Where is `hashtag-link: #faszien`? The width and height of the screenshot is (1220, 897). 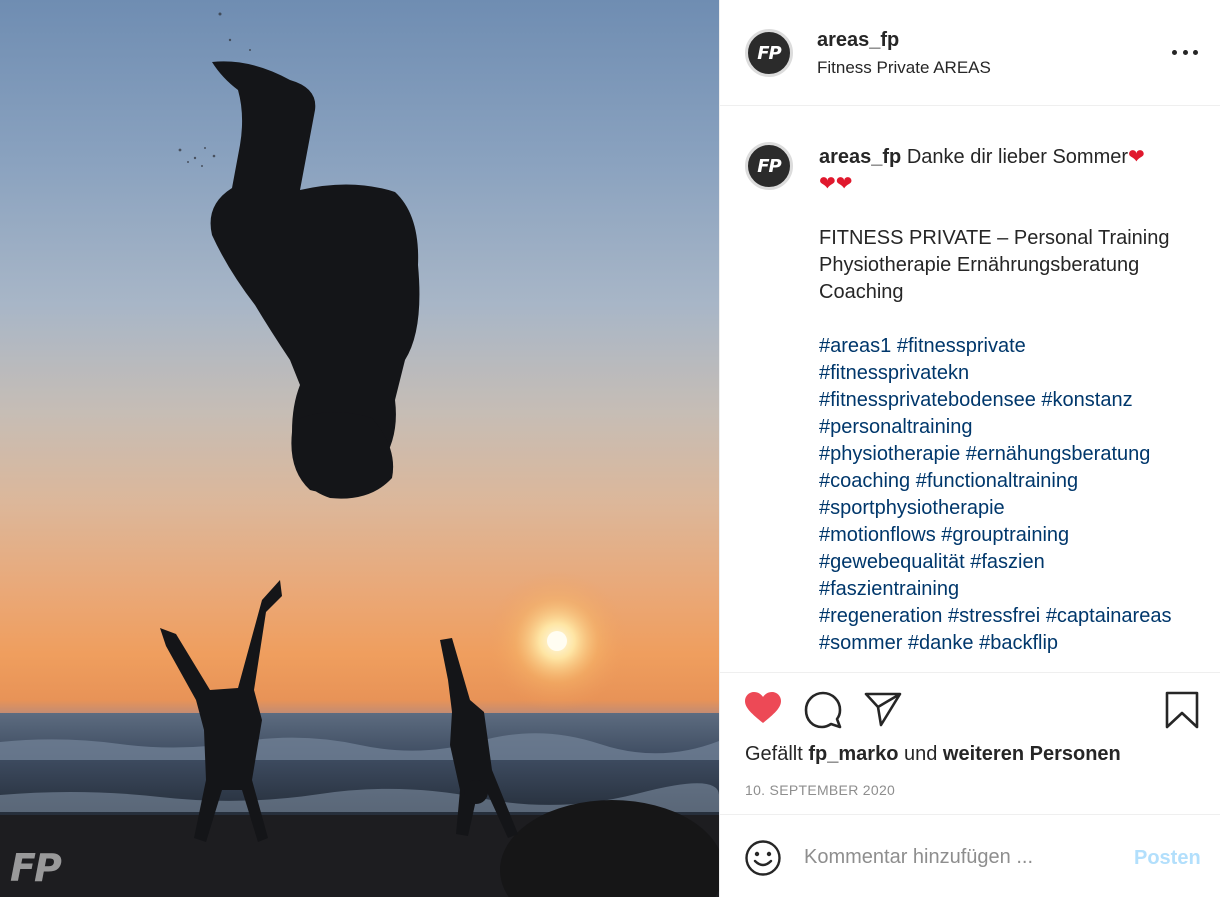 hashtag-link: #faszien is located at coordinates (1007, 562).